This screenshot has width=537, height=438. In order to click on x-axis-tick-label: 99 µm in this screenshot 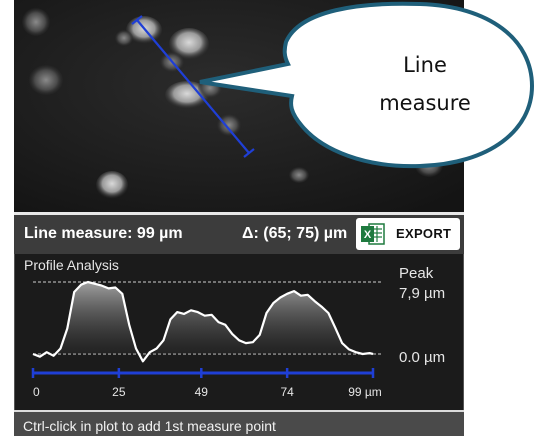, I will do `click(365, 392)`.